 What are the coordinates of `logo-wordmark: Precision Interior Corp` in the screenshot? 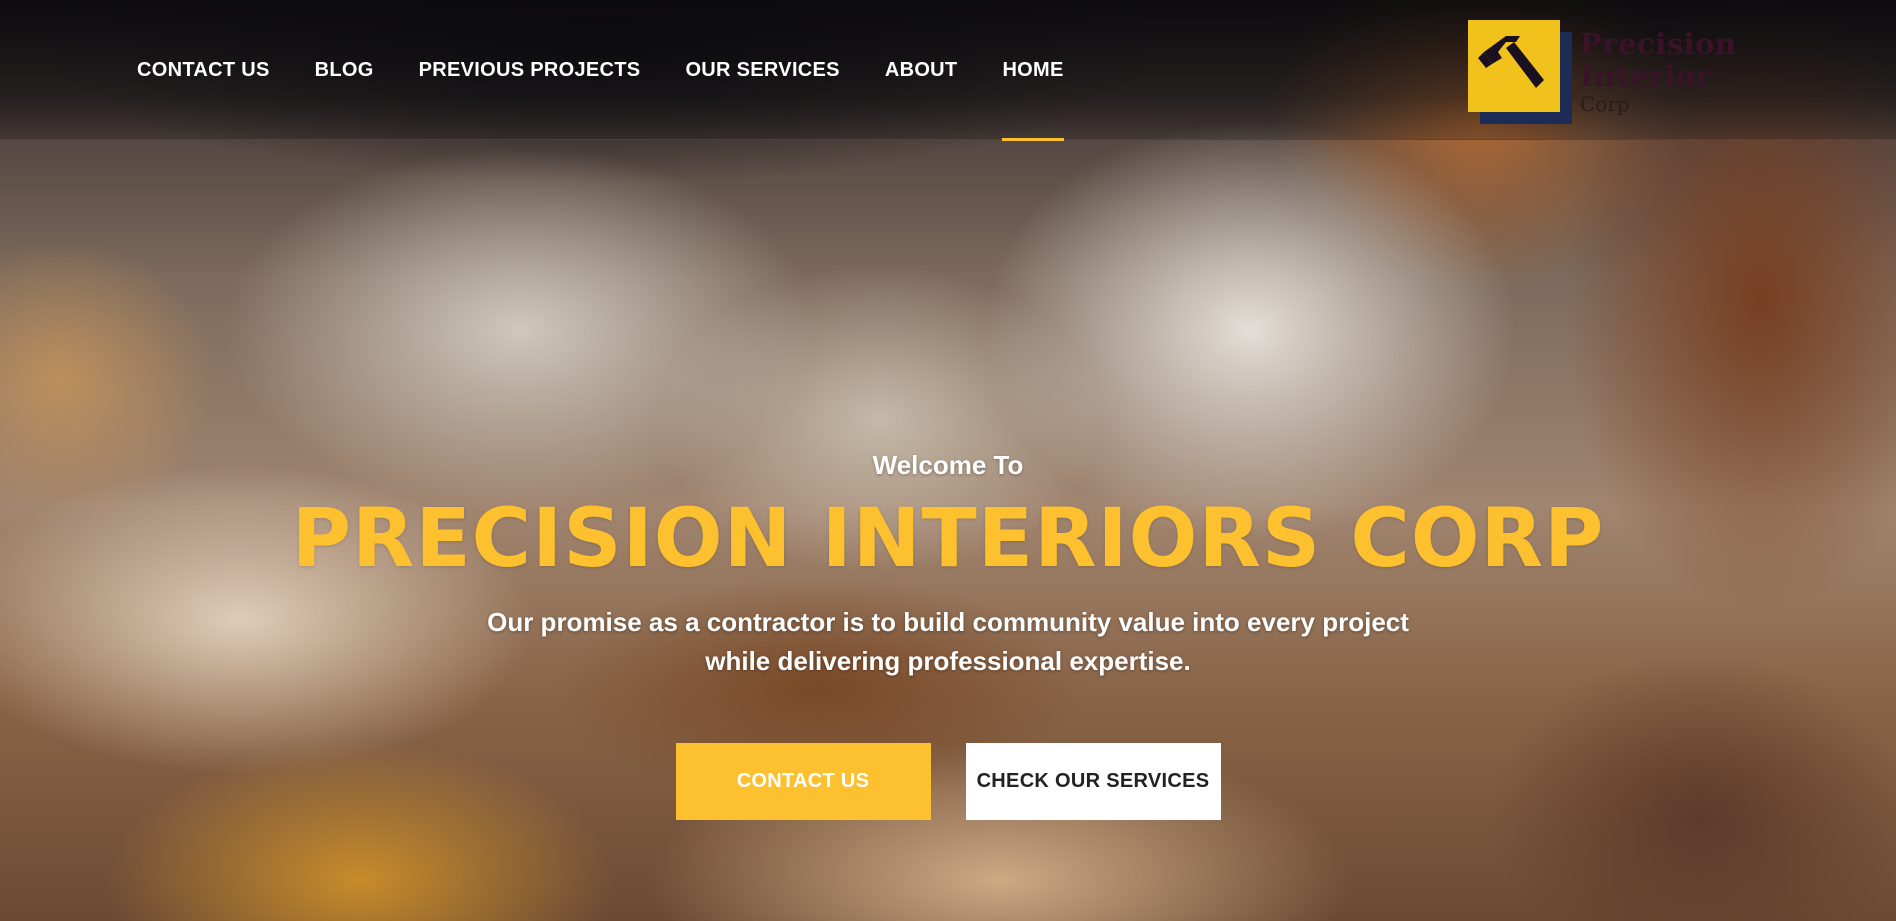 It's located at (1658, 71).